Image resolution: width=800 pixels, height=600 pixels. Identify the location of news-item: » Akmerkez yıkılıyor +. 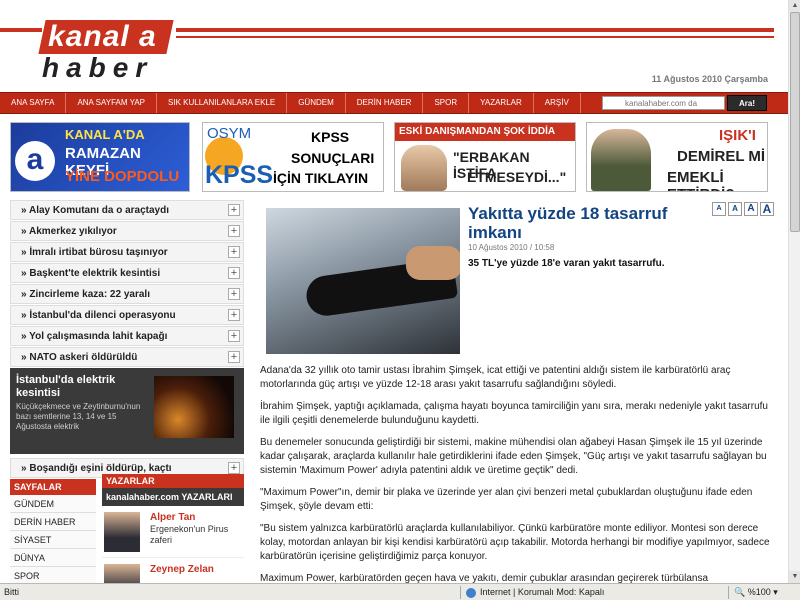
(127, 231).